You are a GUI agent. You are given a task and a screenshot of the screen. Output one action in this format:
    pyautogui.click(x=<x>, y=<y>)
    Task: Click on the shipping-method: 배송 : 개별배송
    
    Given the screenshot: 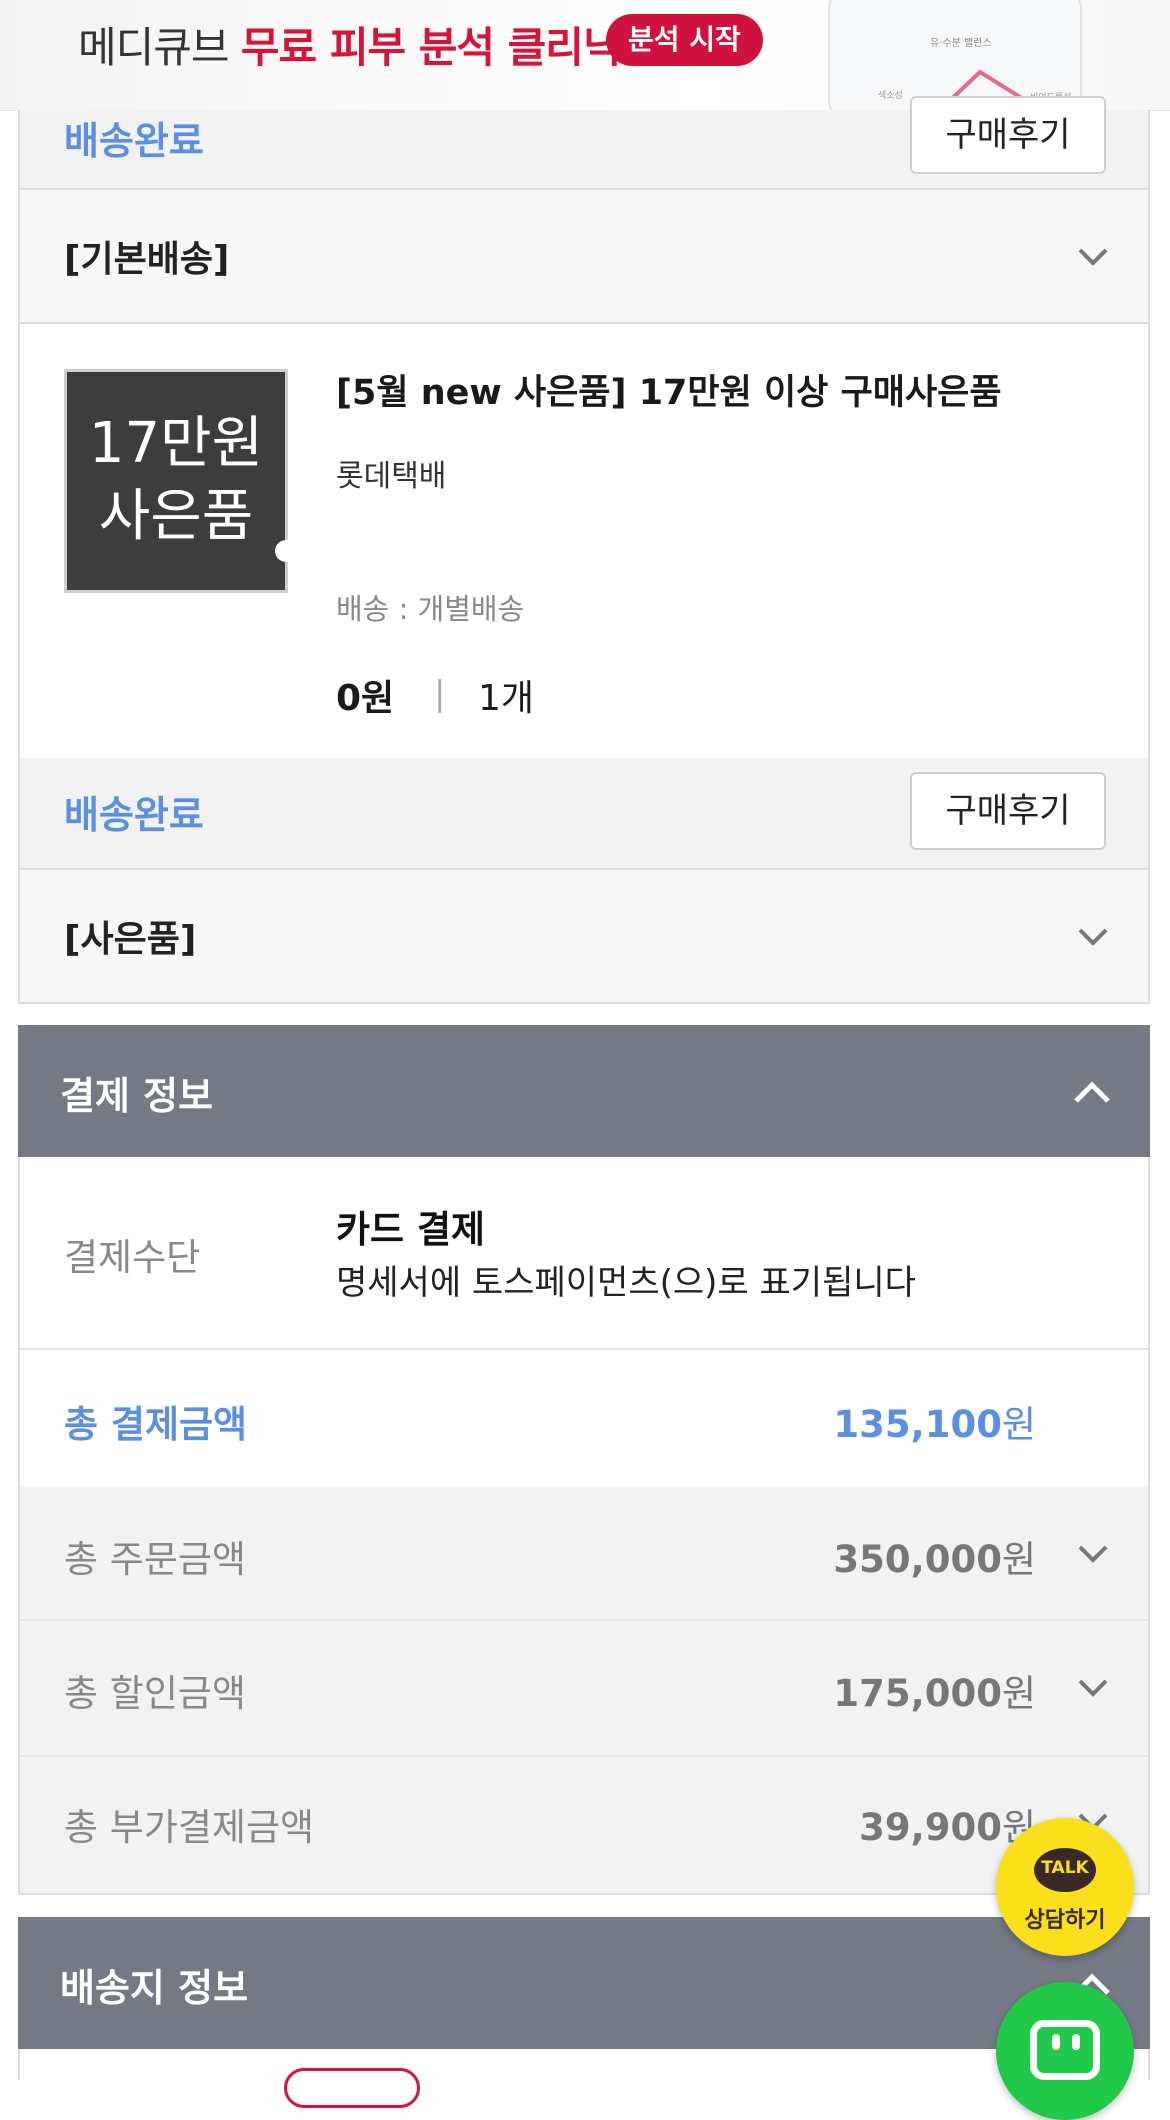 What is the action you would take?
    pyautogui.click(x=430, y=609)
    